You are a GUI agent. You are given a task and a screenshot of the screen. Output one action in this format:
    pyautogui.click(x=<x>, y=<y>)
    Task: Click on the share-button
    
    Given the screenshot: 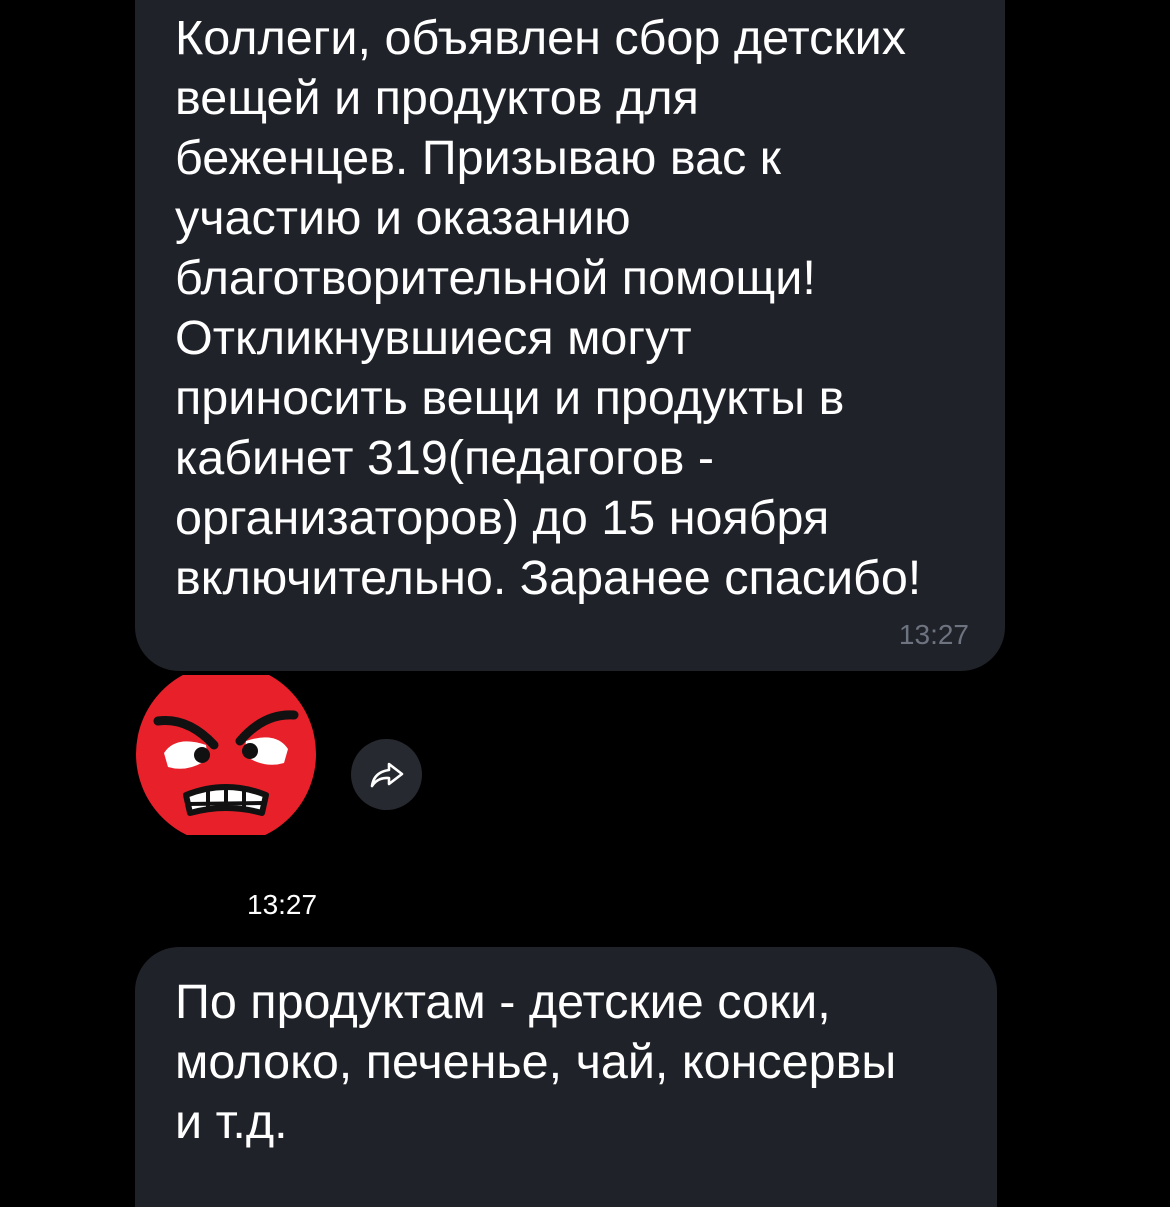 What is the action you would take?
    pyautogui.click(x=386, y=774)
    